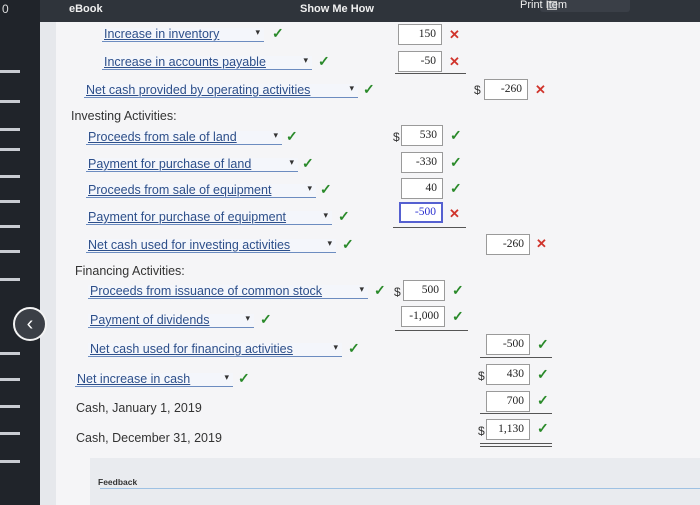  I want to click on amount-field: -500, so click(508, 344).